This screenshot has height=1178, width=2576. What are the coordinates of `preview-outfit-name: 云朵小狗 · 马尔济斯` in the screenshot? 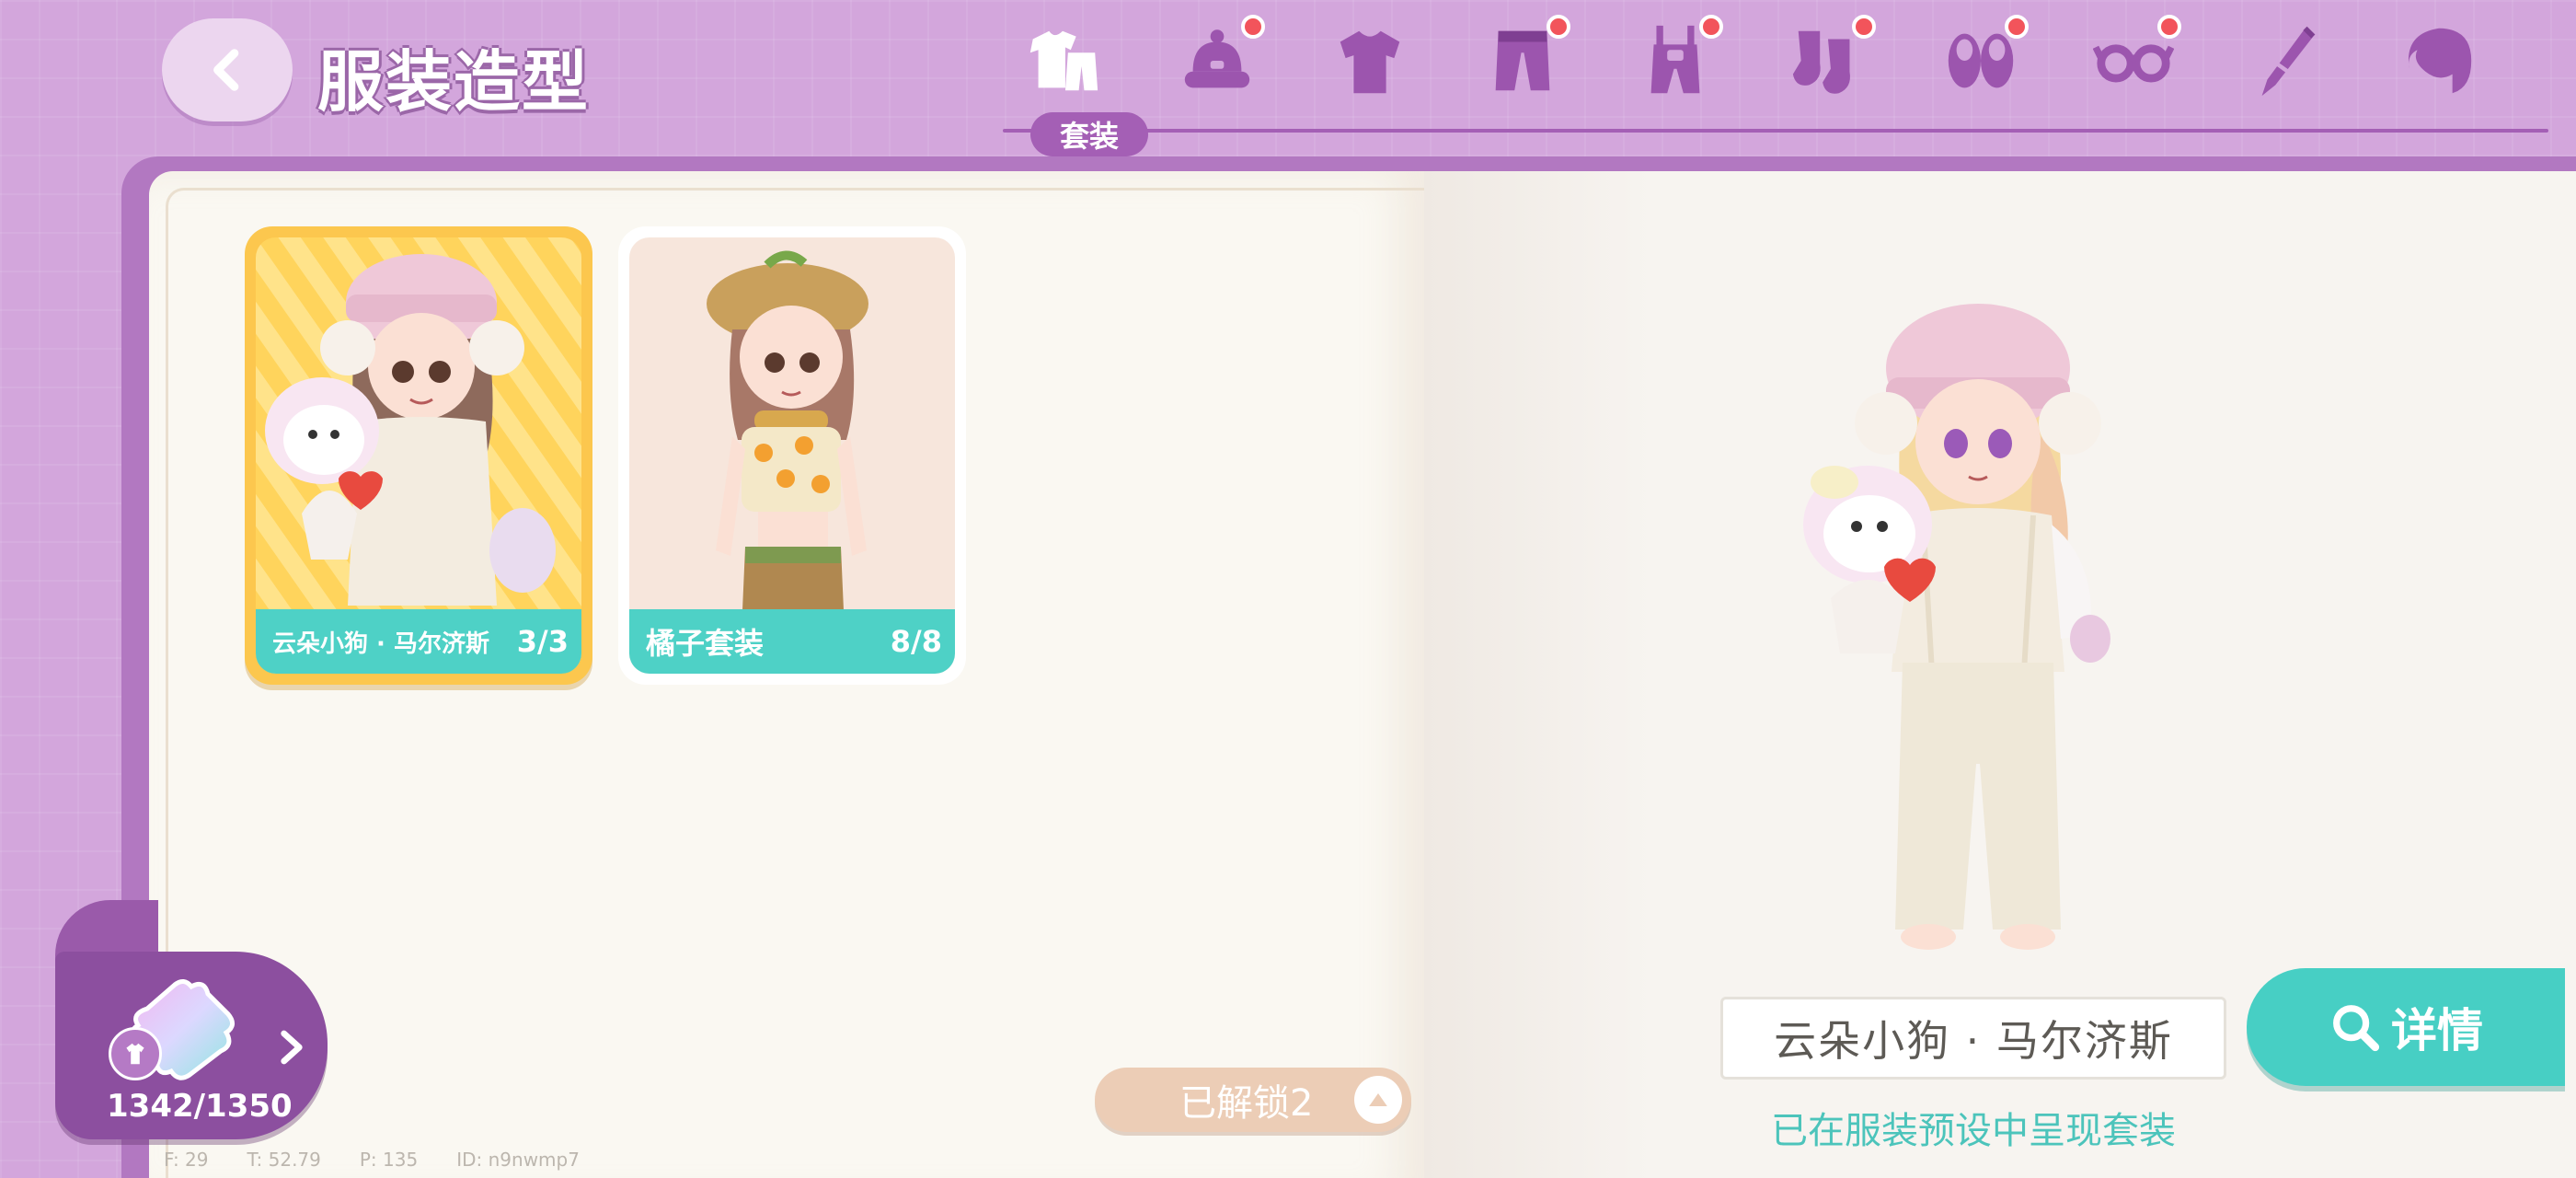 It's located at (1973, 1038).